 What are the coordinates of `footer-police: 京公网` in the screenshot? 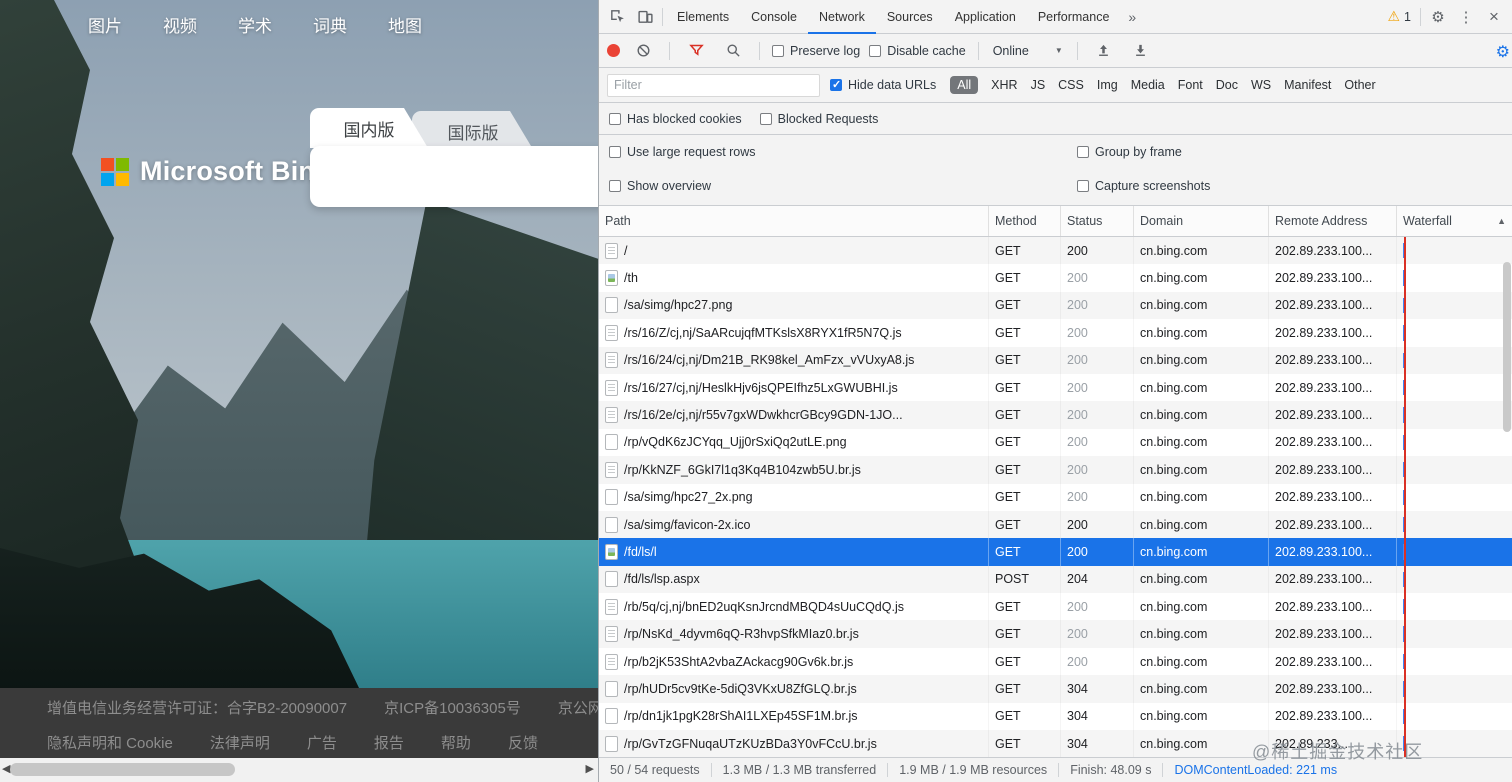 It's located at (578, 707).